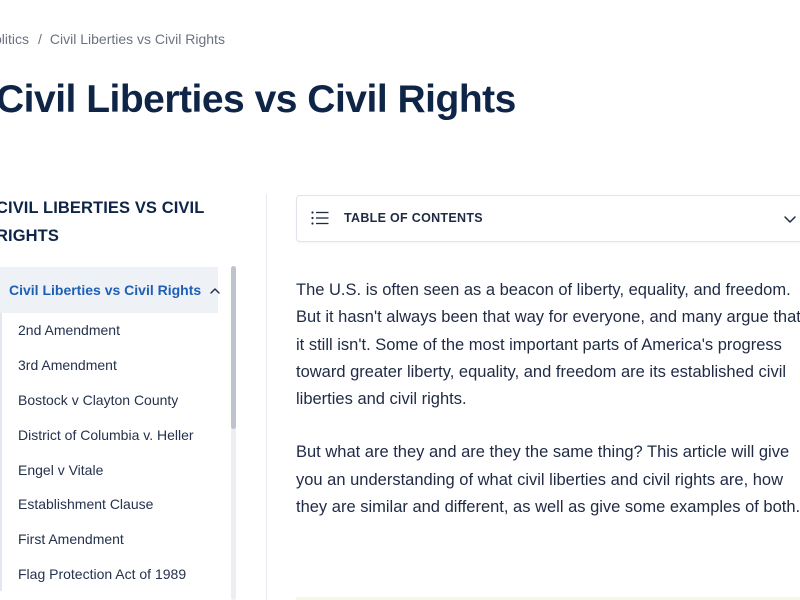  Describe the element at coordinates (111, 330) in the screenshot. I see `sidebar-item-2nd-amendment: 2nd Amendment` at that location.